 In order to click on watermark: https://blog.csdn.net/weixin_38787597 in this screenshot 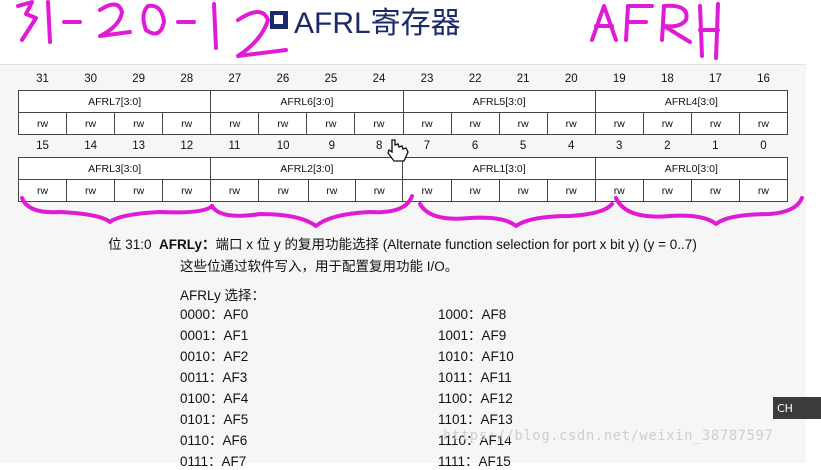, I will do `click(608, 436)`.